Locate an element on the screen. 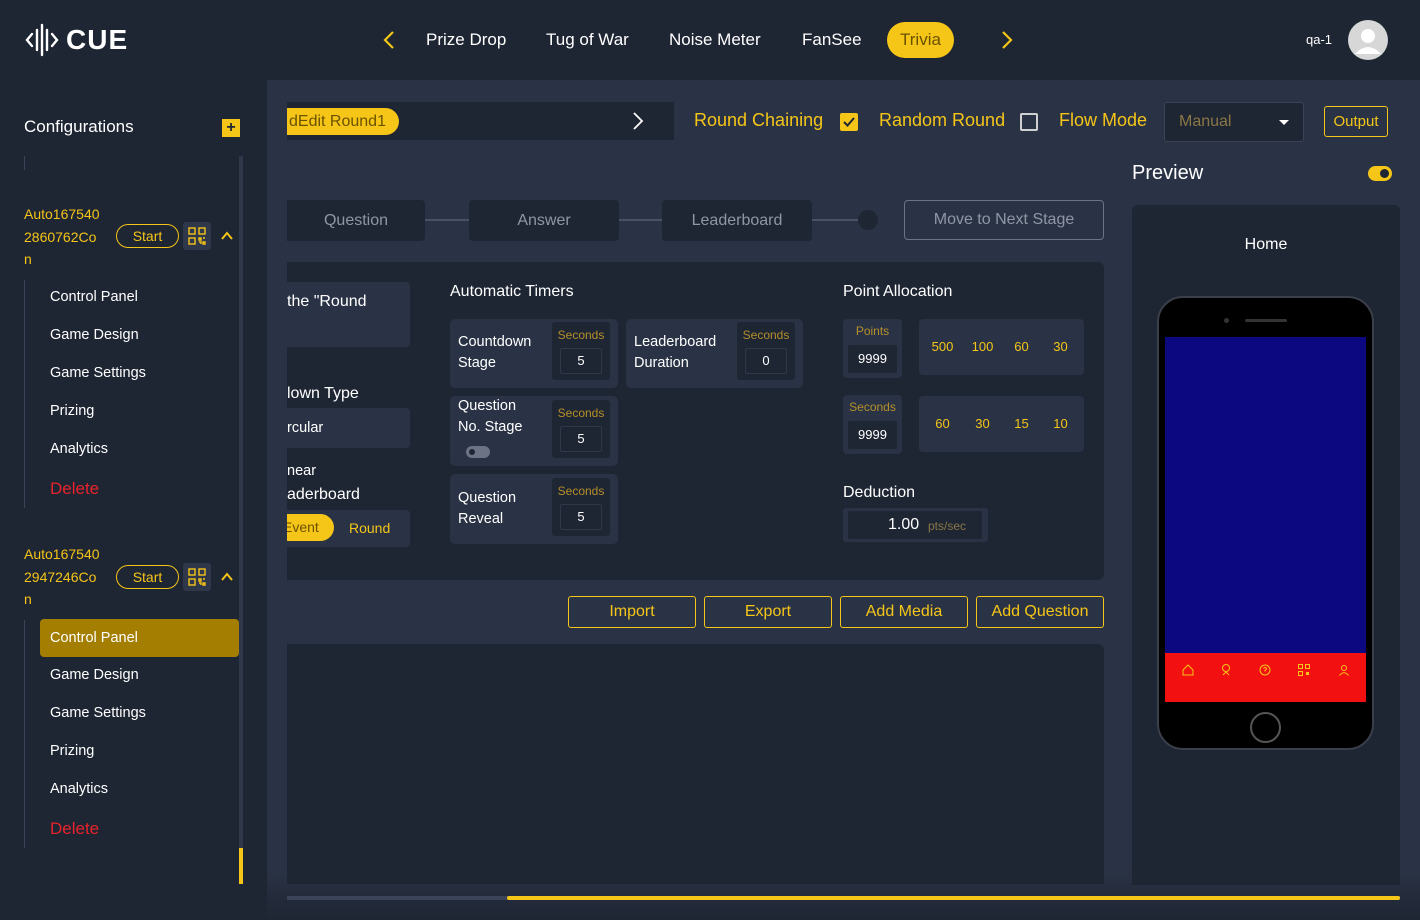 Image resolution: width=1420 pixels, height=920 pixels. leaderboard-label: aderboard is located at coordinates (323, 494).